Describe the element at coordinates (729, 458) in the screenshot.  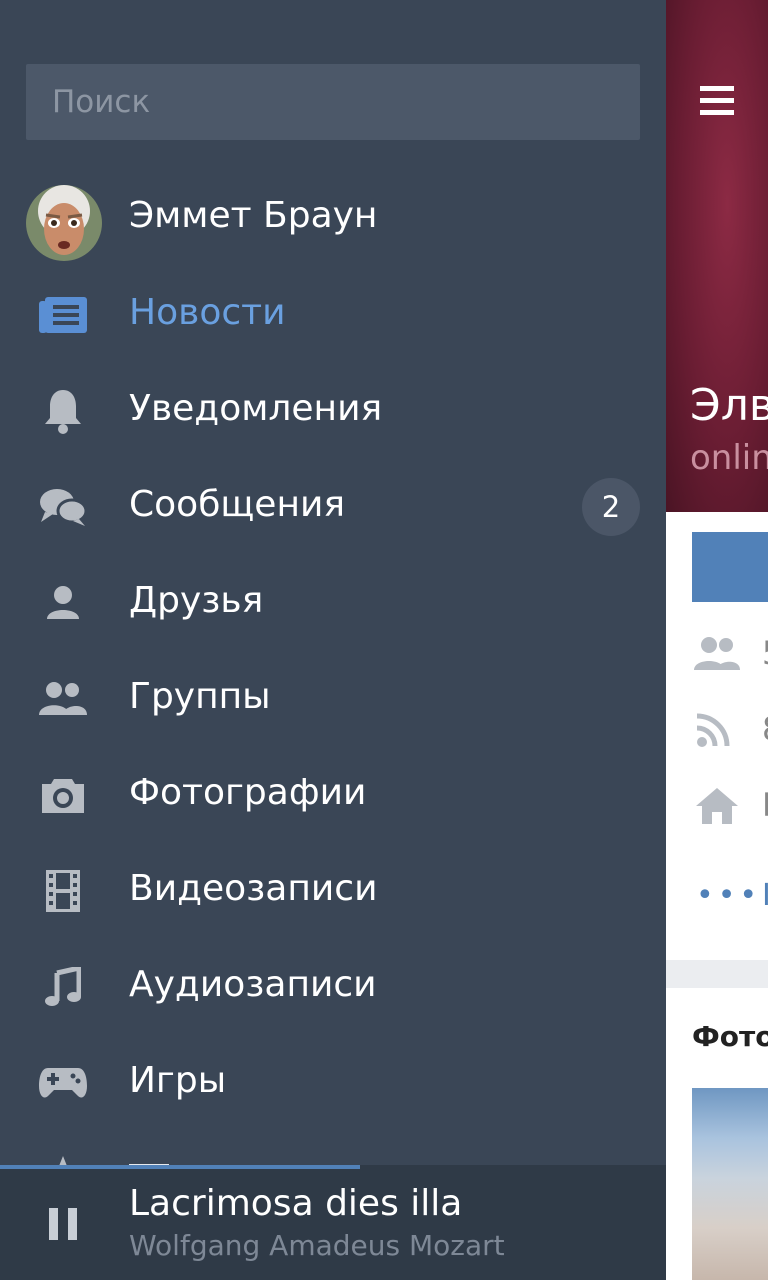
I see `profile-page-status: onlin` at that location.